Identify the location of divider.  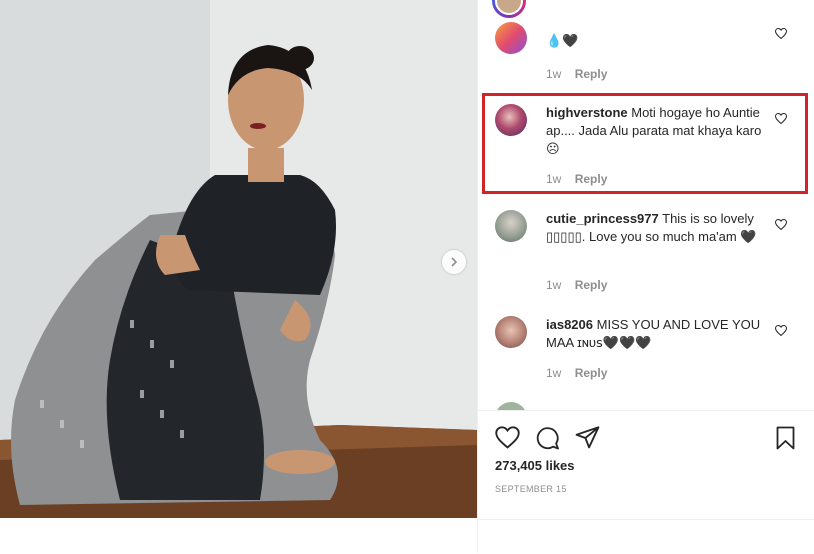
(646, 519).